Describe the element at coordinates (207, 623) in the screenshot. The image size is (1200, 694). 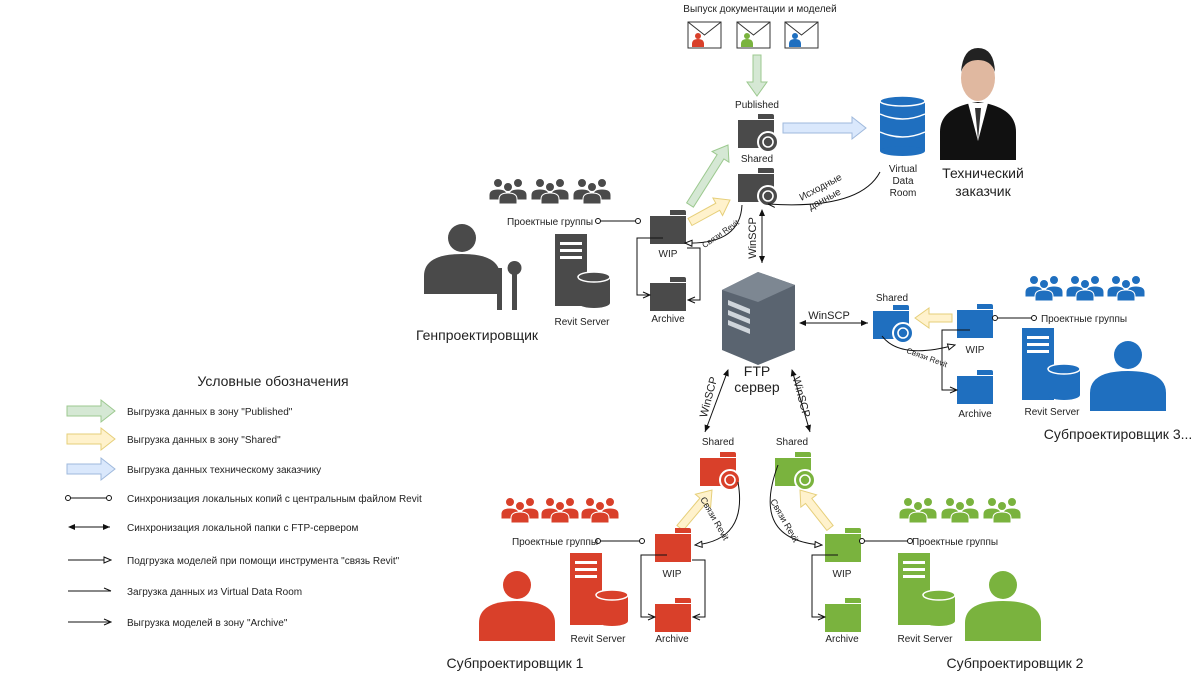
I see `legend-label: Выгрузка моделей в зону "Archive"` at that location.